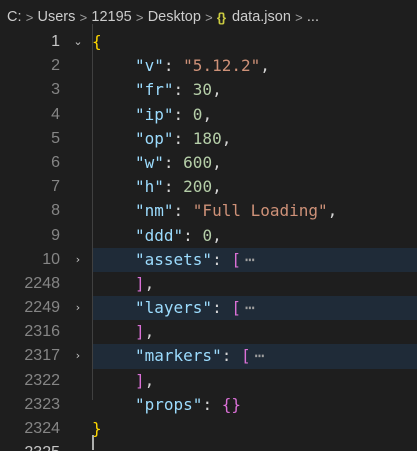  What do you see at coordinates (42, 308) in the screenshot?
I see `line-number: 2249` at bounding box center [42, 308].